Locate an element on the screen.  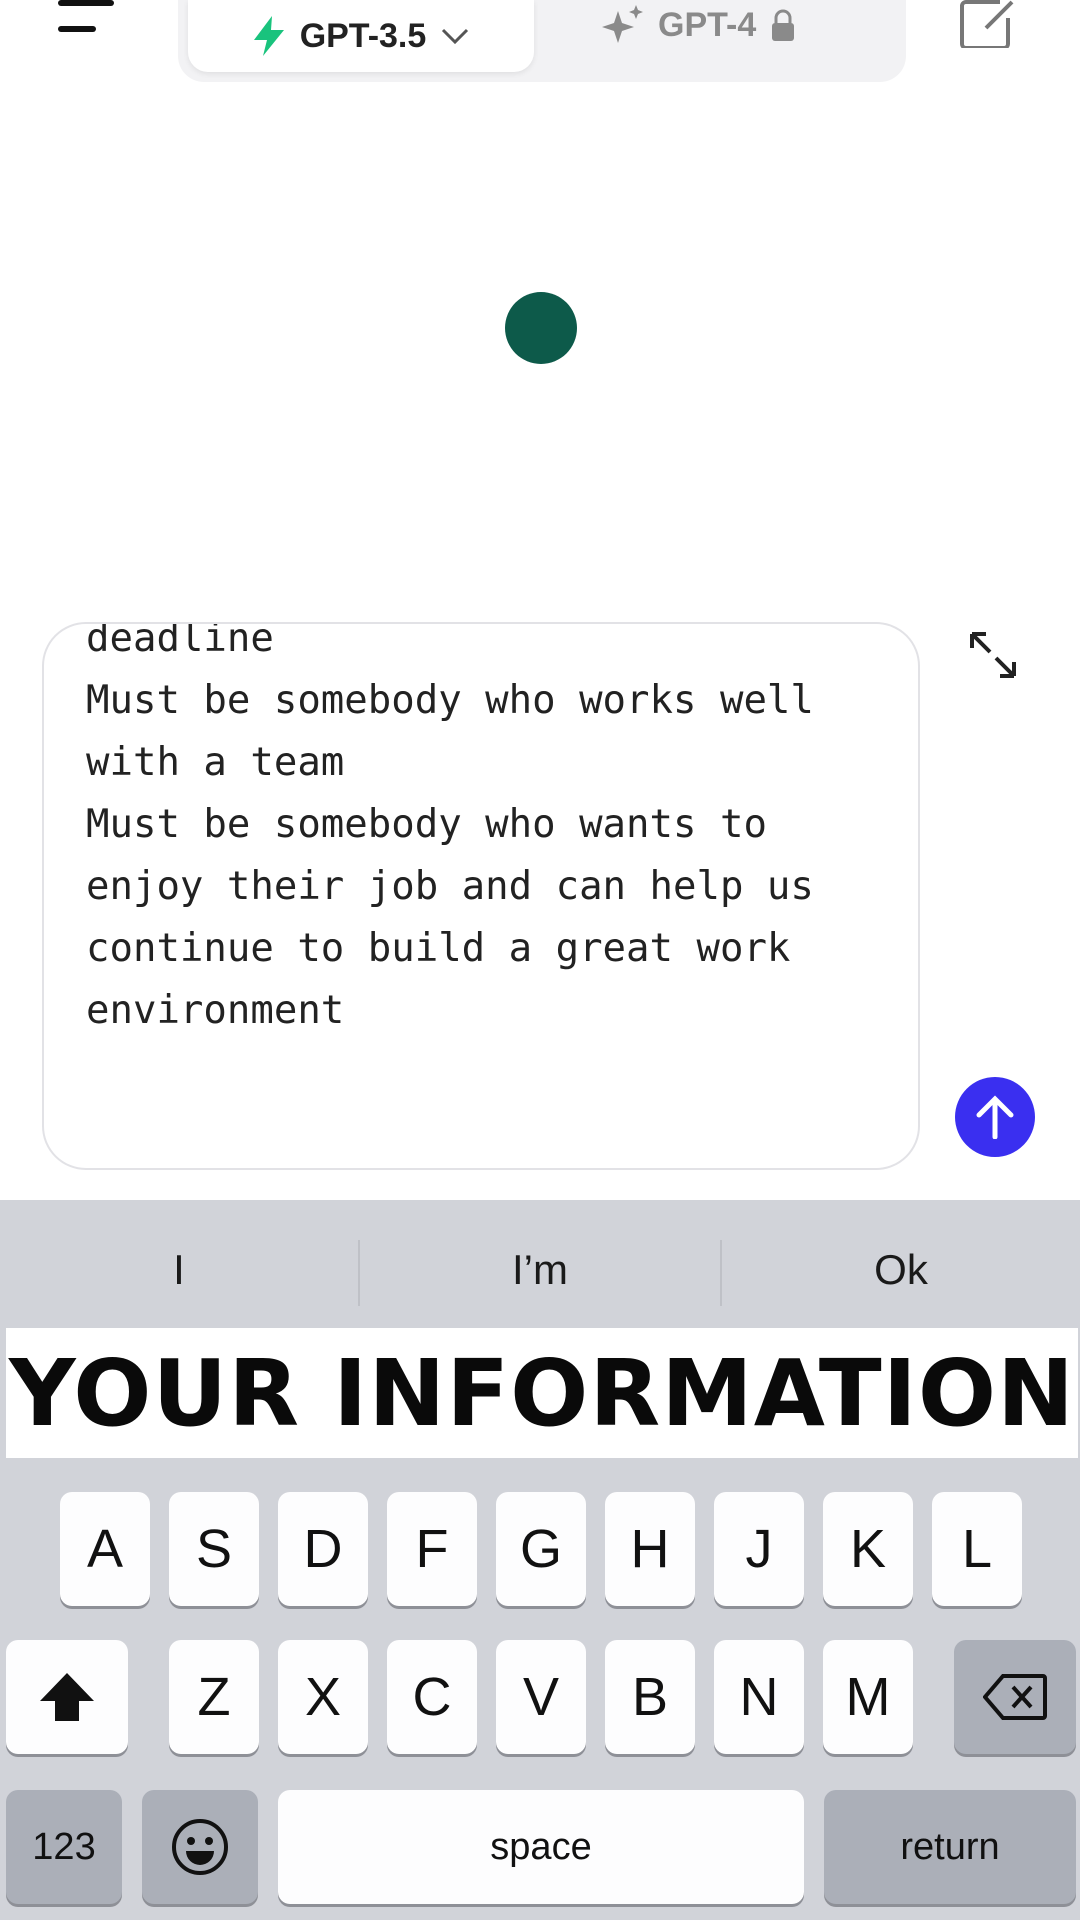
key-d: D is located at coordinates (323, 1549).